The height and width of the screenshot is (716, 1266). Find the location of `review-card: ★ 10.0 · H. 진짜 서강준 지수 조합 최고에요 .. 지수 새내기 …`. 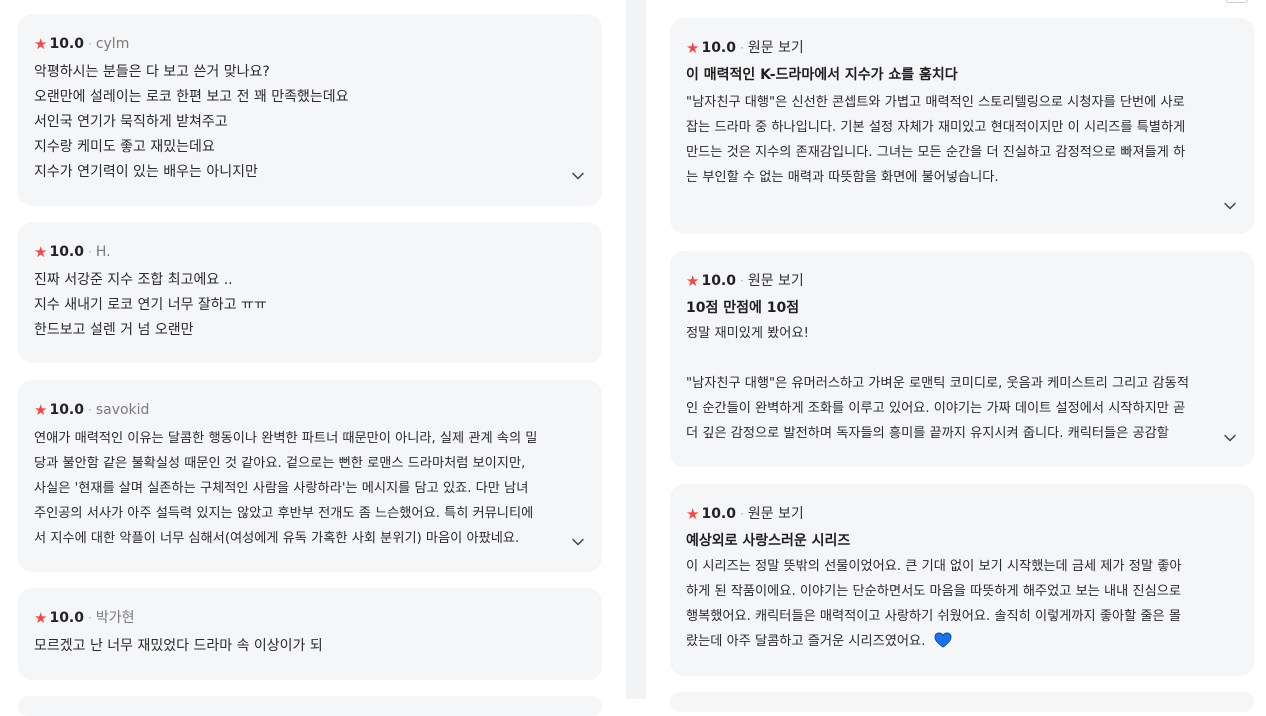

review-card: ★ 10.0 · H. 진짜 서강준 지수 조합 최고에요 .. 지수 새내기 … is located at coordinates (310, 292).